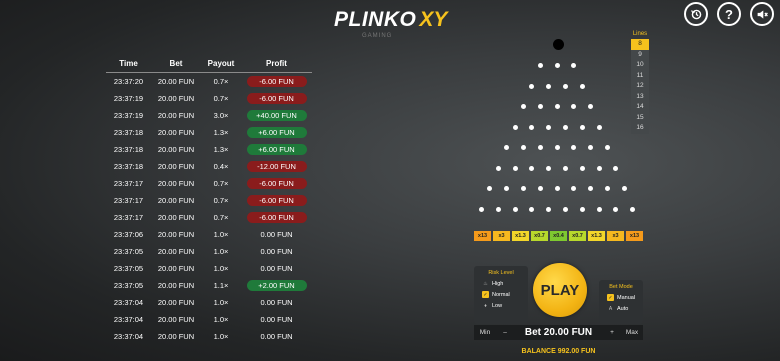 This screenshot has width=780, height=361. Describe the element at coordinates (501, 294) in the screenshot. I see `risk-option-normal: ✓ Normal` at that location.